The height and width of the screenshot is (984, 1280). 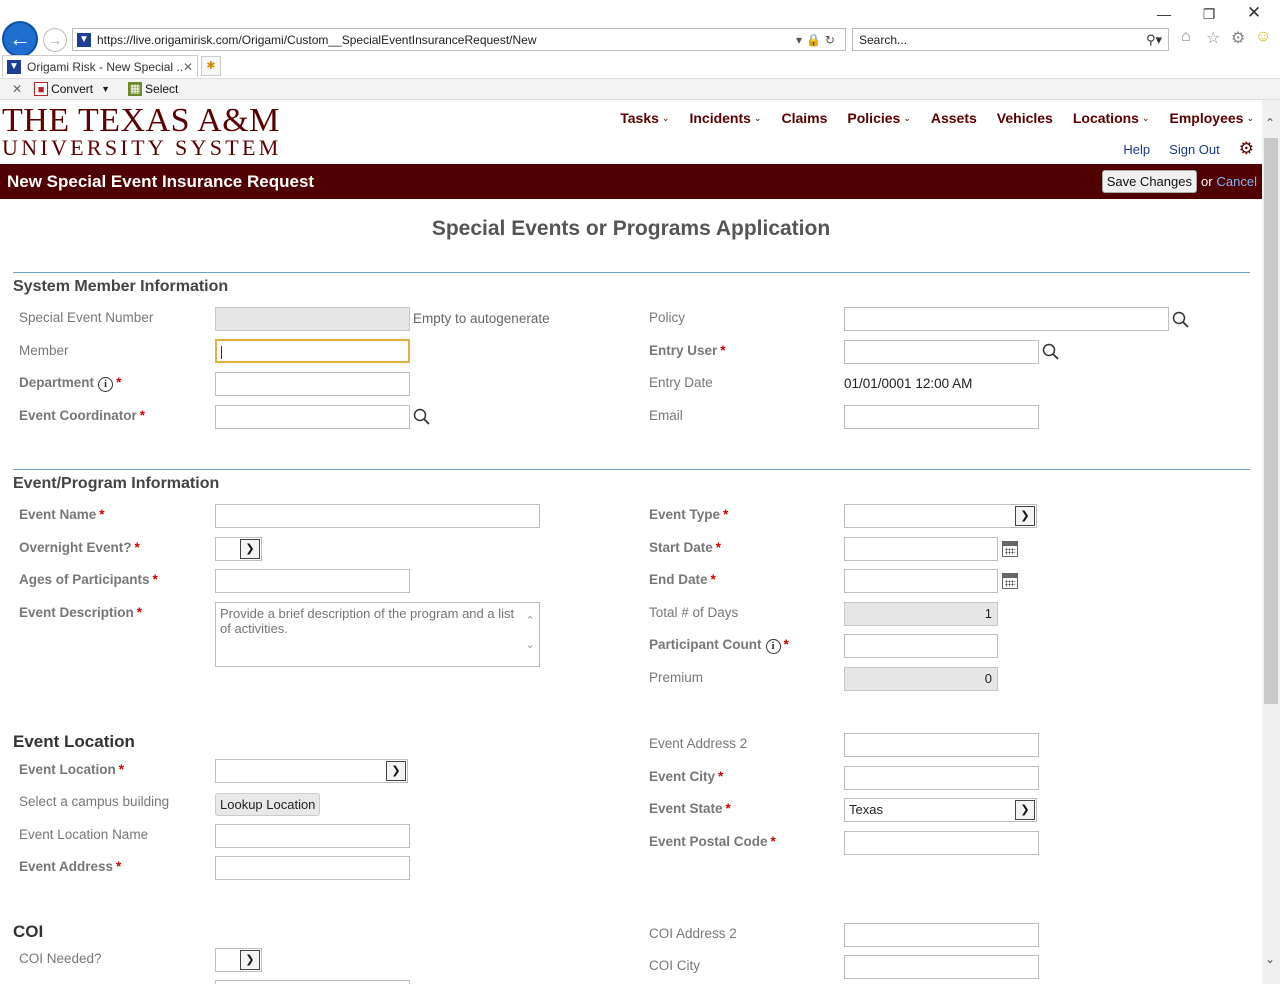 I want to click on coi-needed-select: ❯, so click(x=238, y=960).